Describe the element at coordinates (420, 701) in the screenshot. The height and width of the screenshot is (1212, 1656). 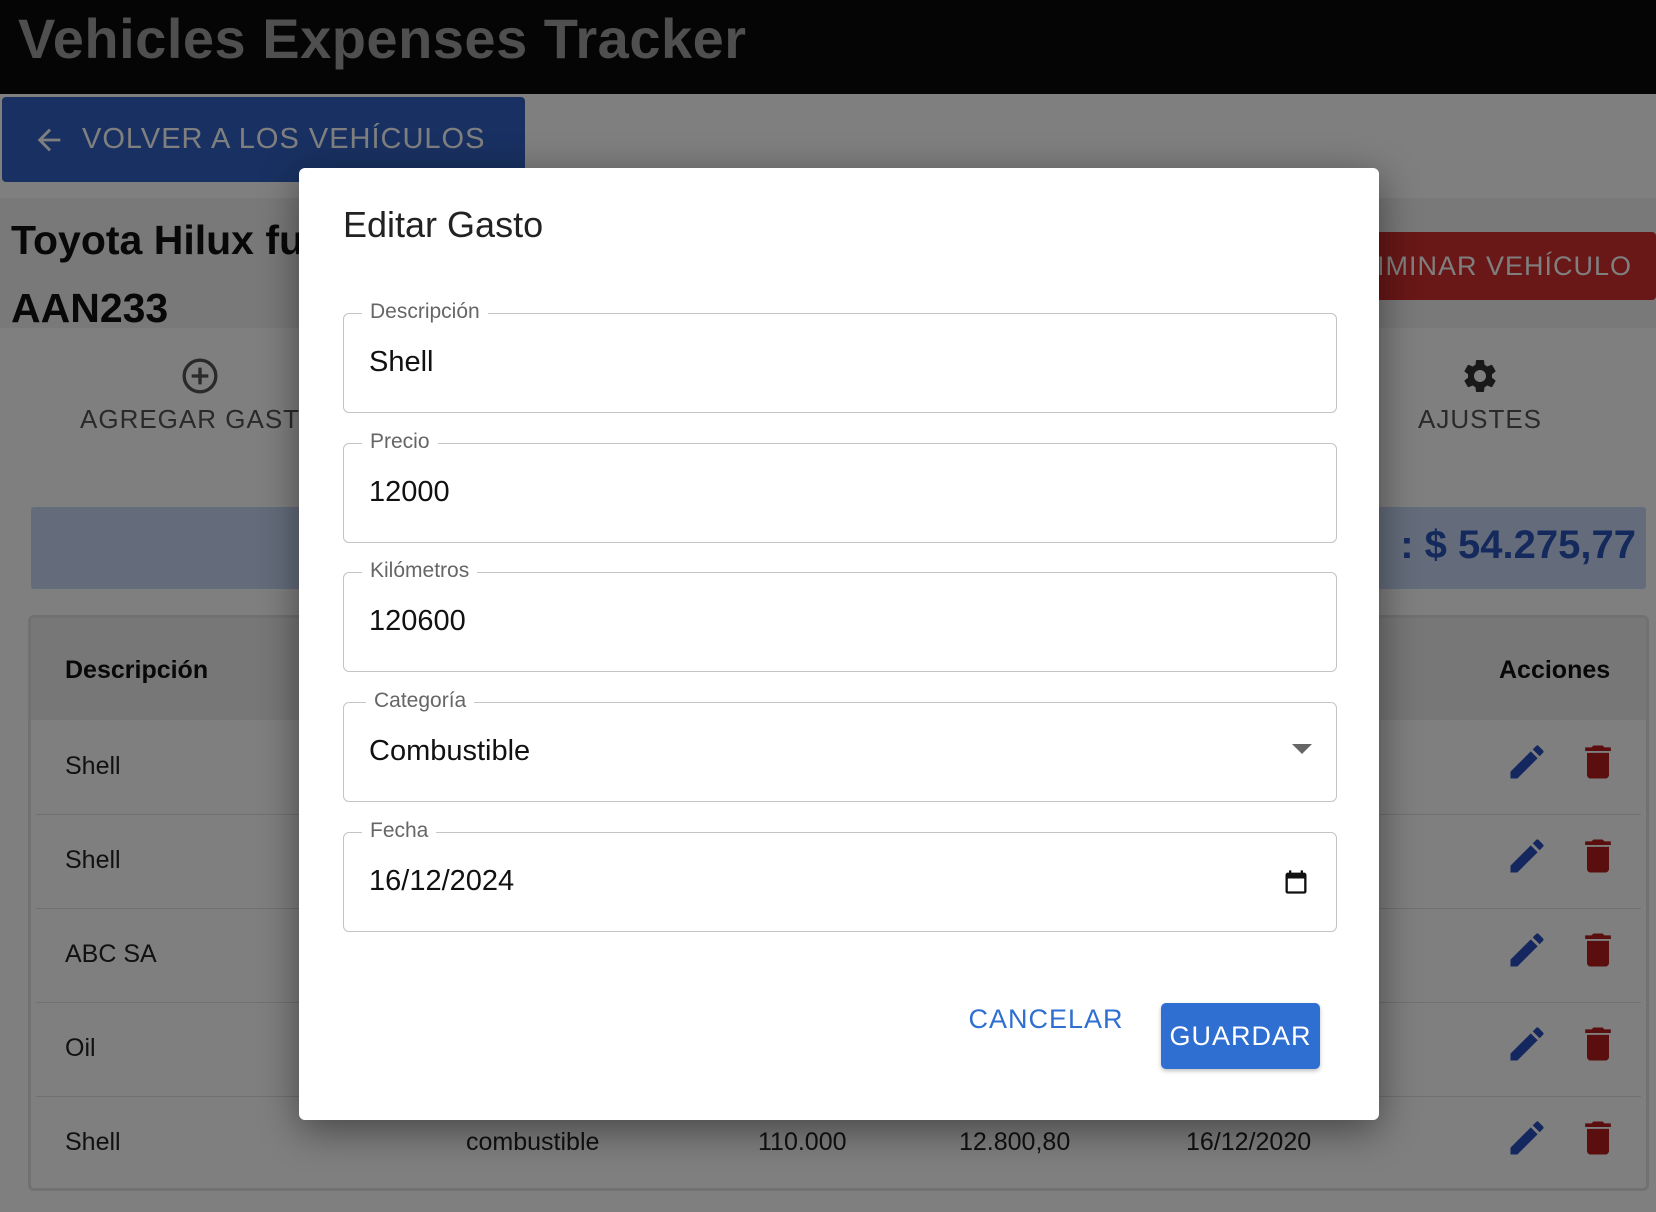
I see `category-select-label: Categoría` at that location.